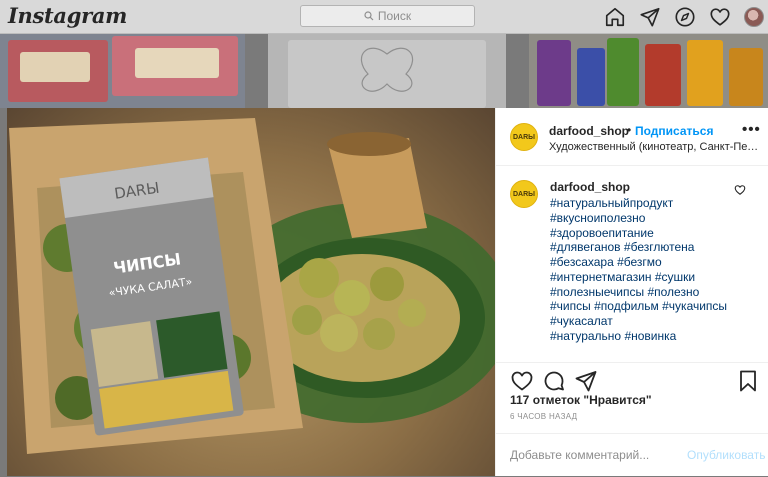 The width and height of the screenshot is (768, 477). Describe the element at coordinates (581, 400) in the screenshot. I see `likes-count: 117 отметок "Нравится"` at that location.